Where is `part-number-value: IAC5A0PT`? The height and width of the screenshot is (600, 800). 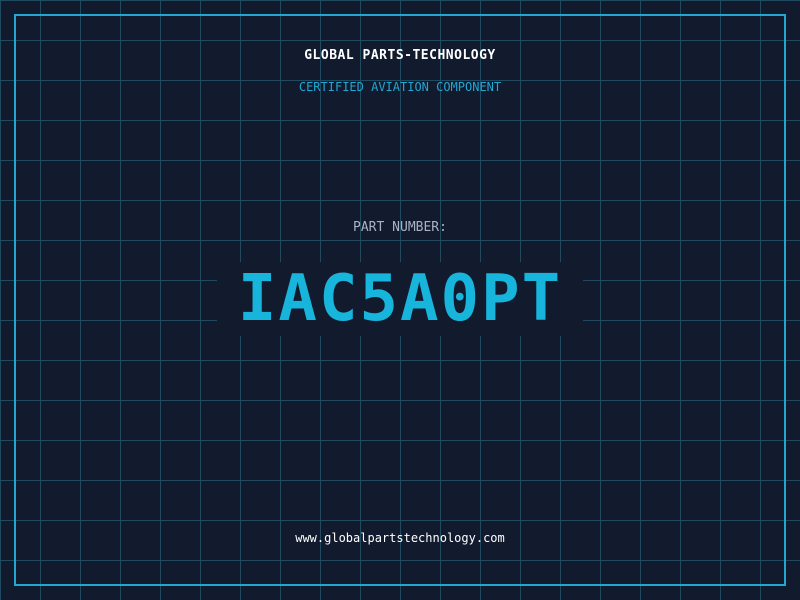 part-number-value: IAC5A0PT is located at coordinates (400, 299).